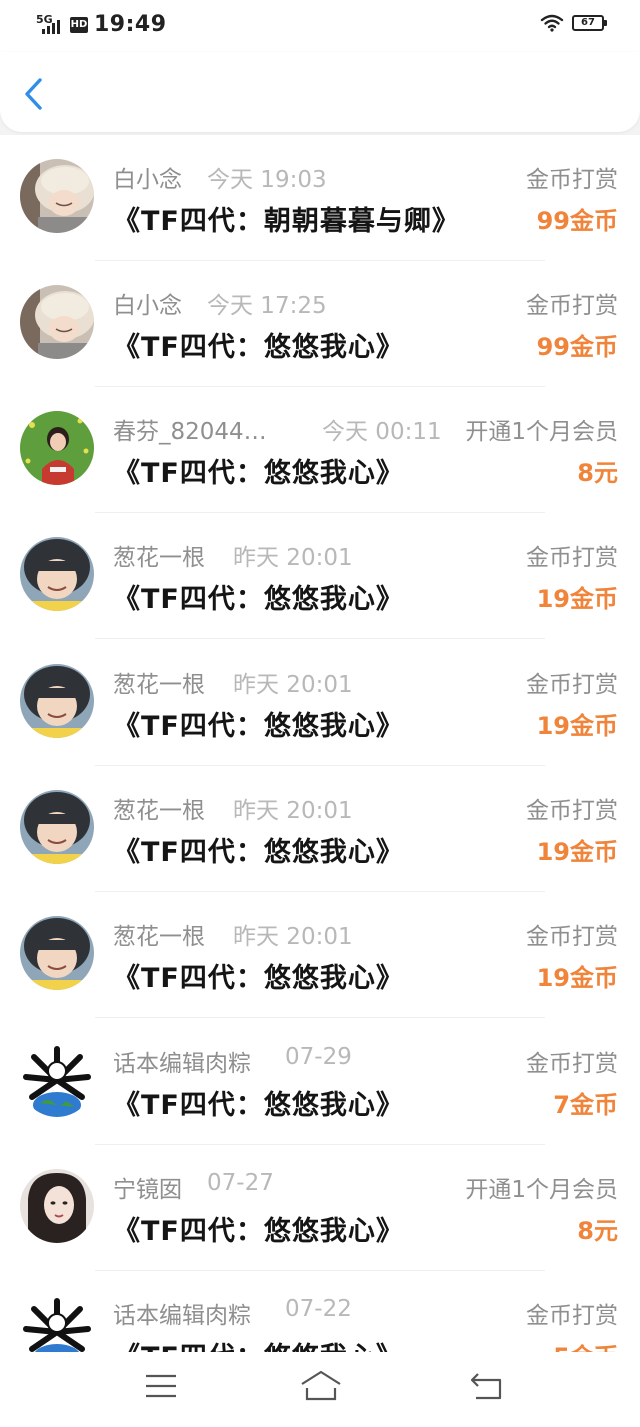  I want to click on wifi-icon, so click(552, 23).